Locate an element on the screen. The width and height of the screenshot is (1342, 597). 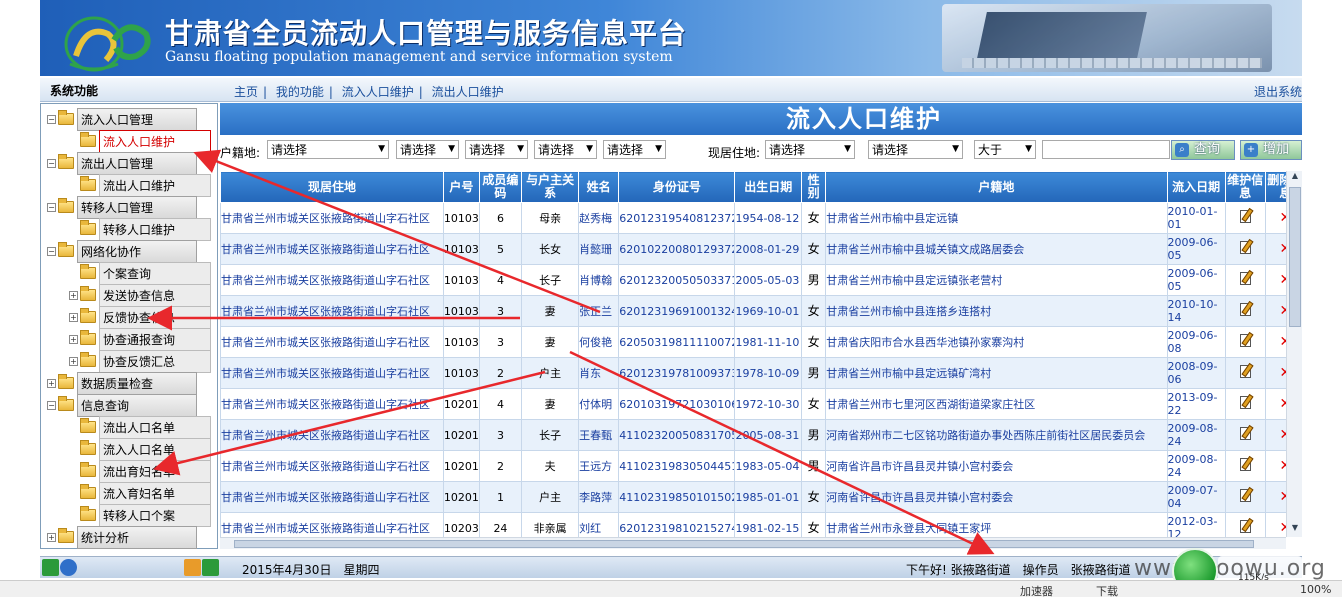
sidebar-item: − 转移人口管理 is located at coordinates (122, 207).